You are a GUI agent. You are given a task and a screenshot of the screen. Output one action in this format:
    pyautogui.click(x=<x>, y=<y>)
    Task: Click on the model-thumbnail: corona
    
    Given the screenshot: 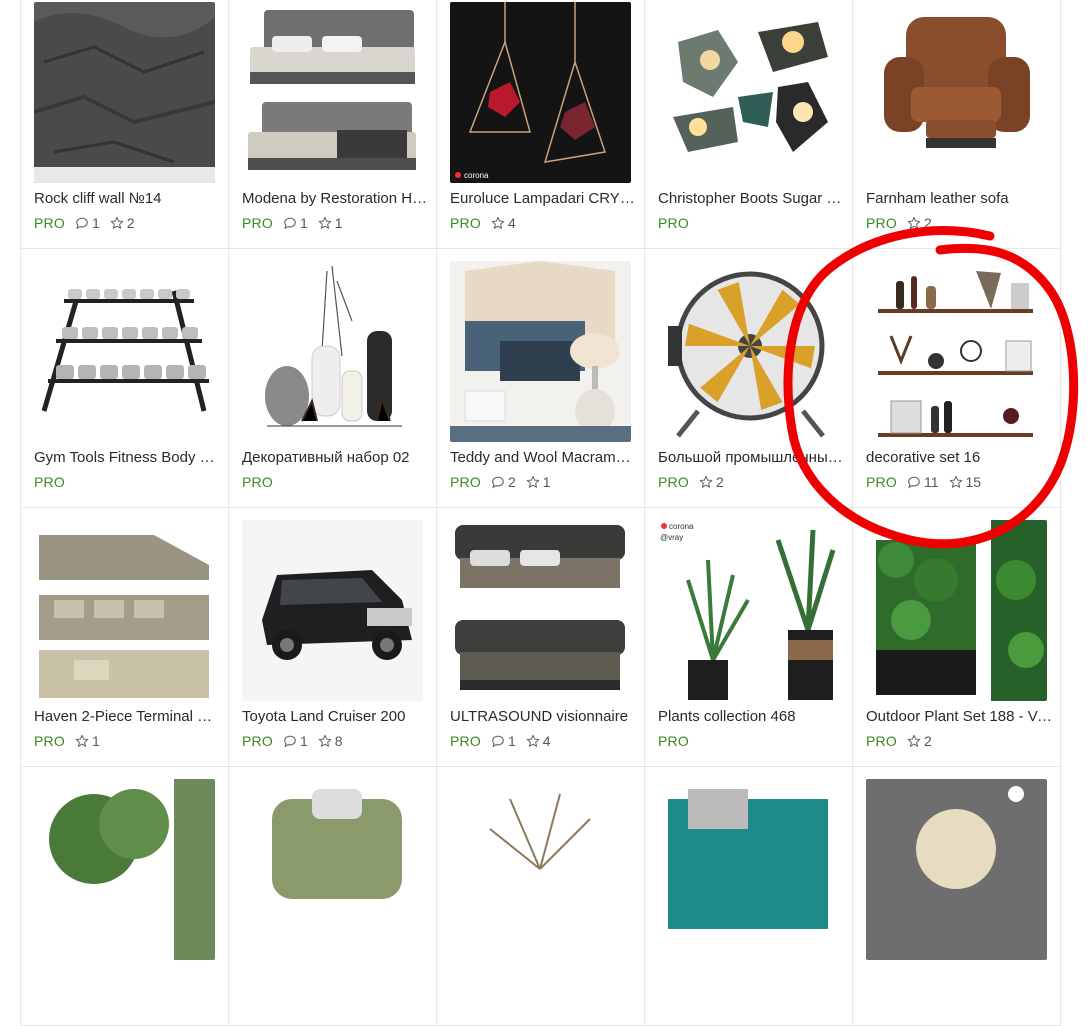 What is the action you would take?
    pyautogui.click(x=540, y=92)
    